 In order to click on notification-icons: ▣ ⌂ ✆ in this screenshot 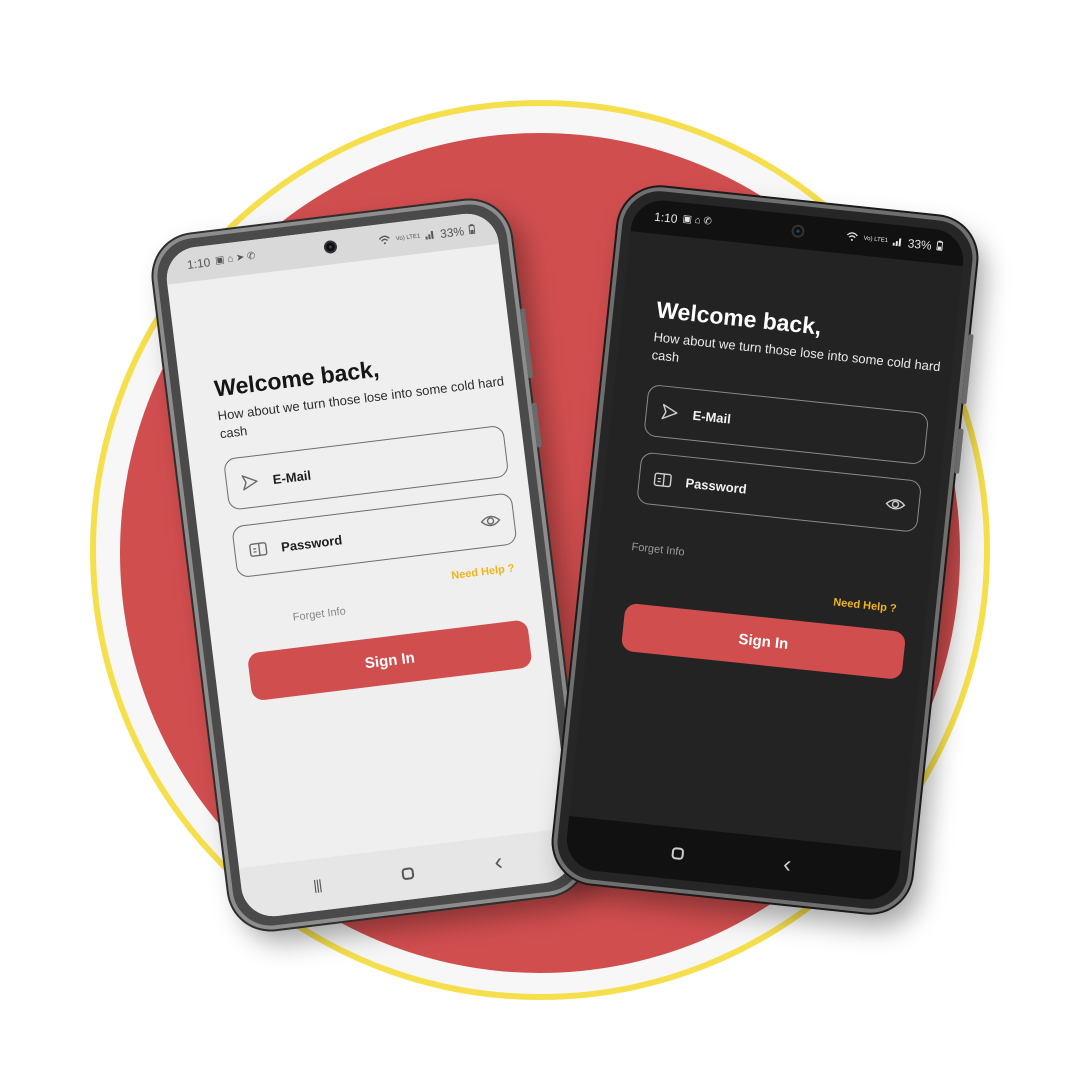, I will do `click(697, 220)`.